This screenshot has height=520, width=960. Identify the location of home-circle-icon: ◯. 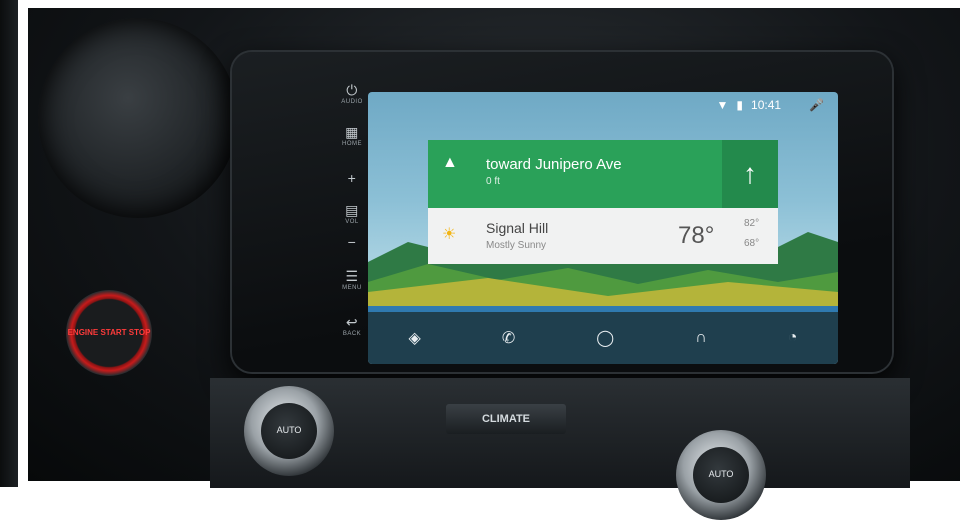
(605, 338).